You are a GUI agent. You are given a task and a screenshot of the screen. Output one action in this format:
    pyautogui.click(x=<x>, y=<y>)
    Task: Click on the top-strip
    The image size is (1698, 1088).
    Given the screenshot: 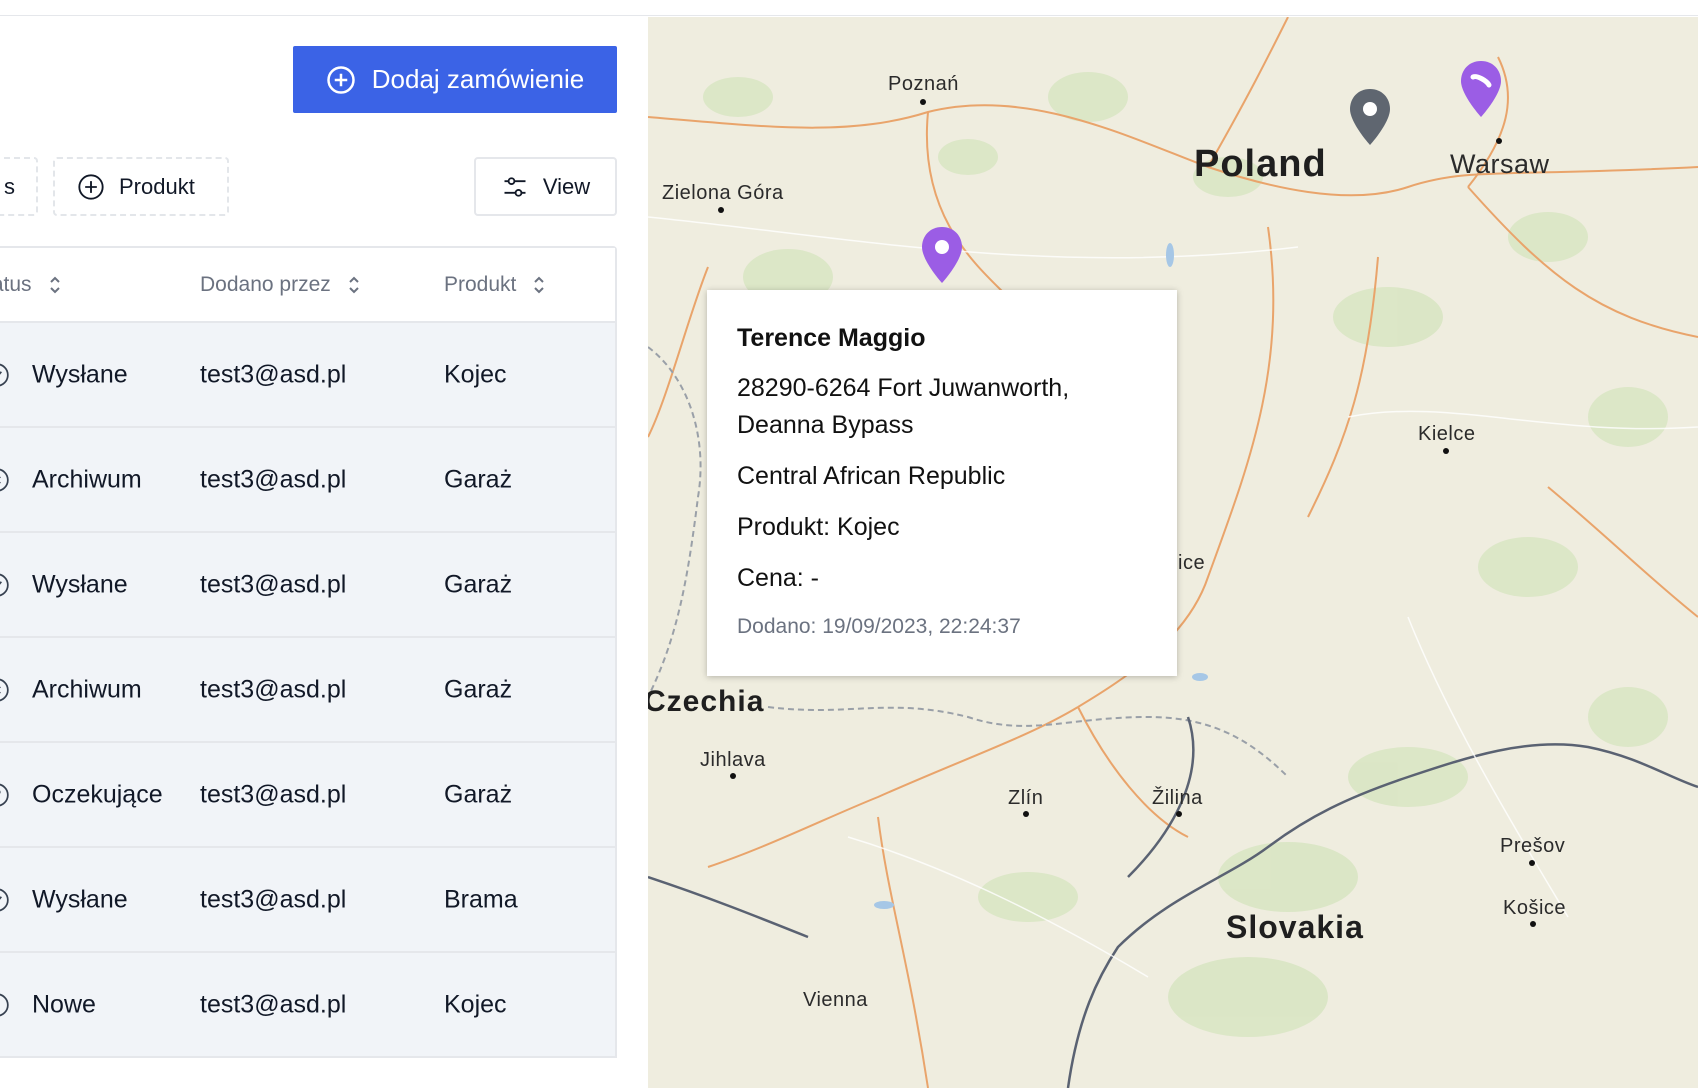 What is the action you would take?
    pyautogui.click(x=849, y=8)
    